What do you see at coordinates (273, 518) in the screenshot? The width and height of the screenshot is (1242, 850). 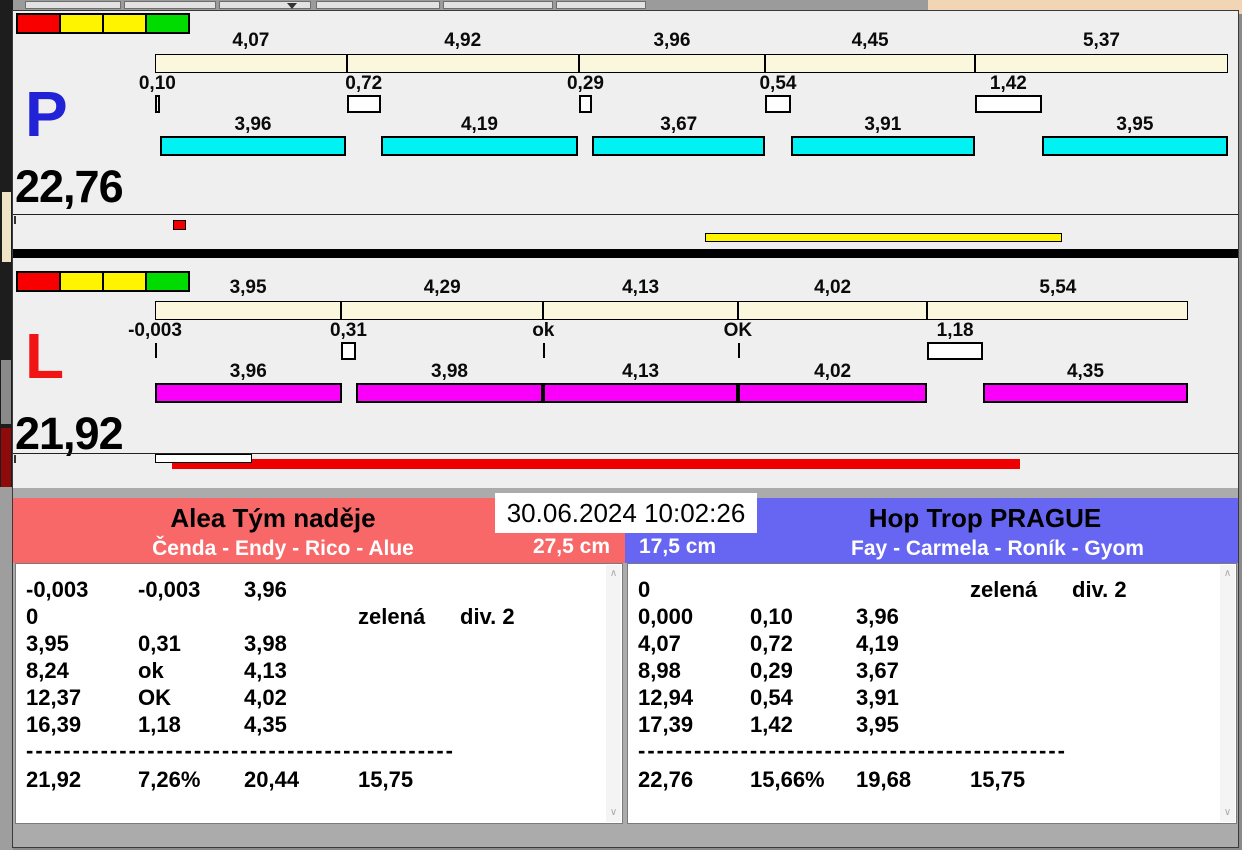 I see `team-name: Alea Tým naděje` at bounding box center [273, 518].